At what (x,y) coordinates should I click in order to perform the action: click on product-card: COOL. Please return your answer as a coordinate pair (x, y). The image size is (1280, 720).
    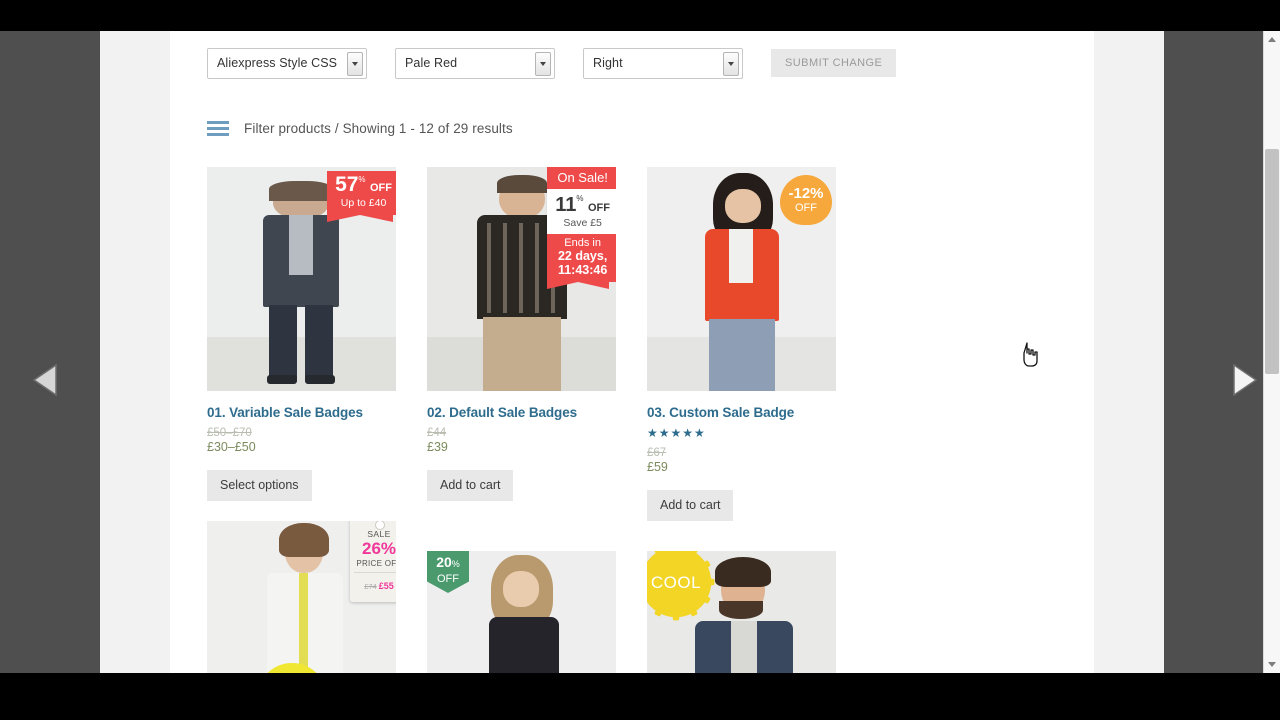
    Looking at the image, I should click on (757, 612).